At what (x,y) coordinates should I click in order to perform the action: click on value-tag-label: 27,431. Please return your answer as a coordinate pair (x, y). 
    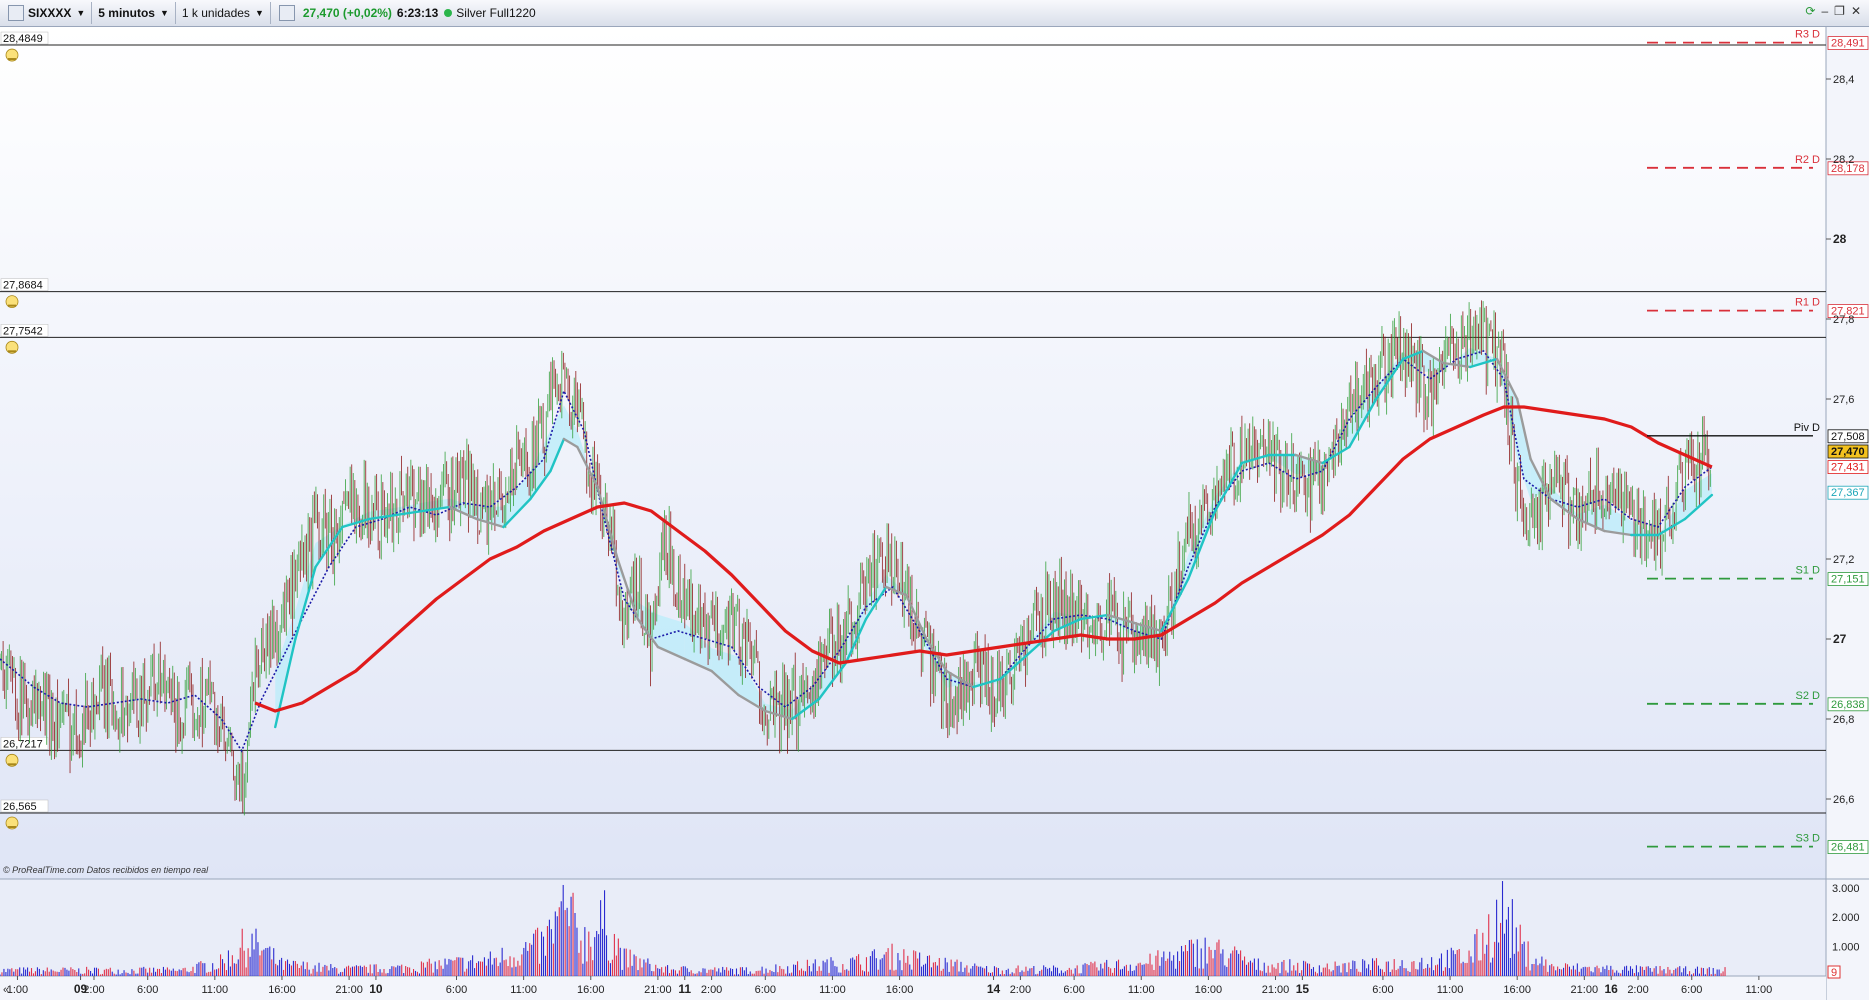
    Looking at the image, I should click on (1848, 468).